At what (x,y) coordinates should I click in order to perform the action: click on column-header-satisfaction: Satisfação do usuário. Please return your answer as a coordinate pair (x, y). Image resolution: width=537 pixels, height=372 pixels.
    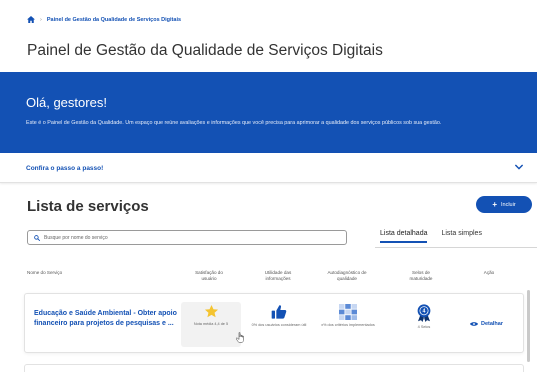
    Looking at the image, I should click on (209, 275).